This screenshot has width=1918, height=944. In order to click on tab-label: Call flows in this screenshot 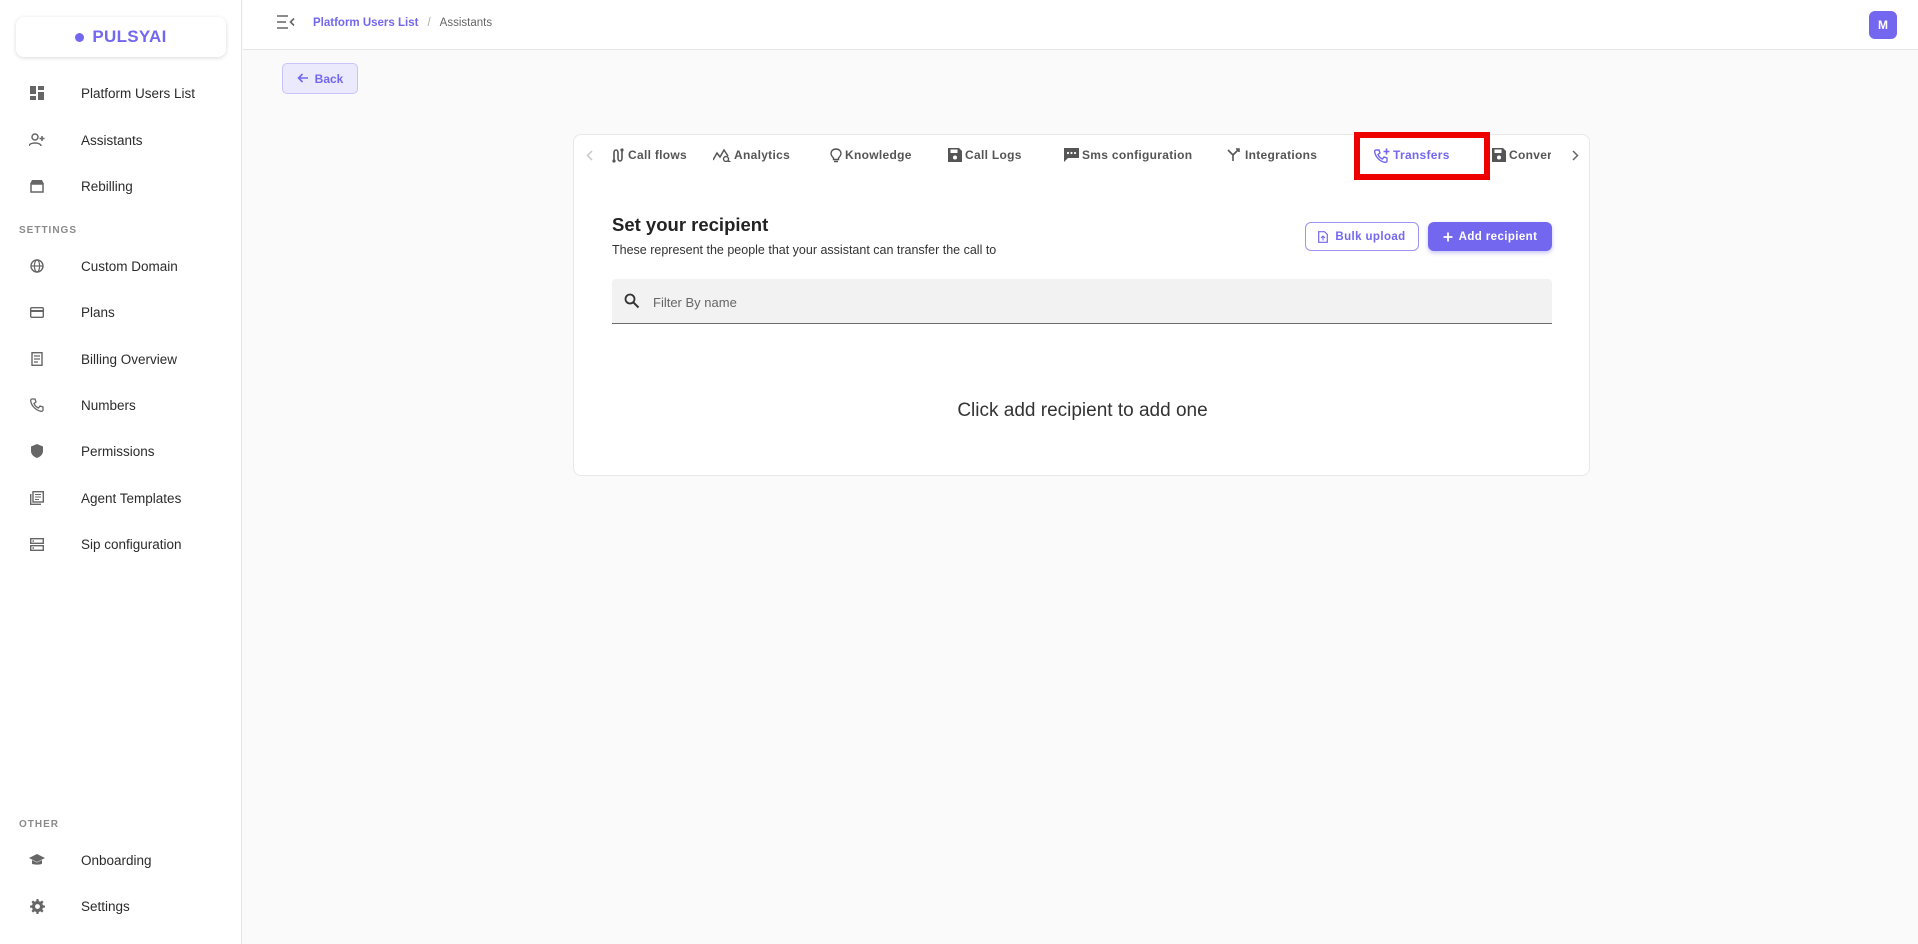, I will do `click(658, 155)`.